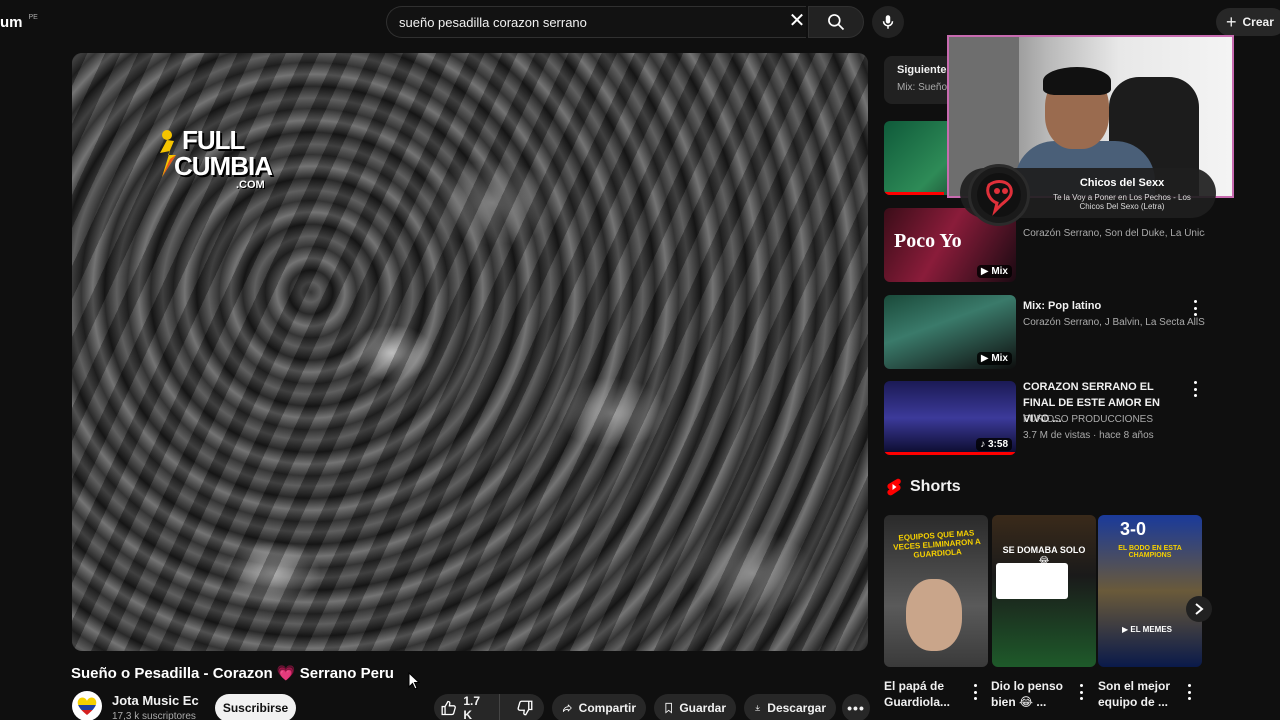 This screenshot has width=1280, height=720. I want to click on channel-subscribers: 17,3 k suscriptores, so click(154, 715).